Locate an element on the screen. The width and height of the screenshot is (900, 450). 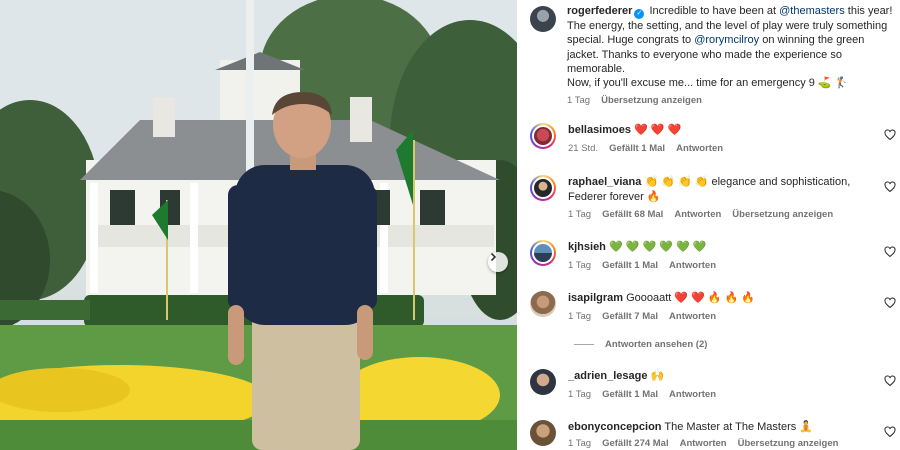
comment-username: kjhsieh is located at coordinates (587, 247).